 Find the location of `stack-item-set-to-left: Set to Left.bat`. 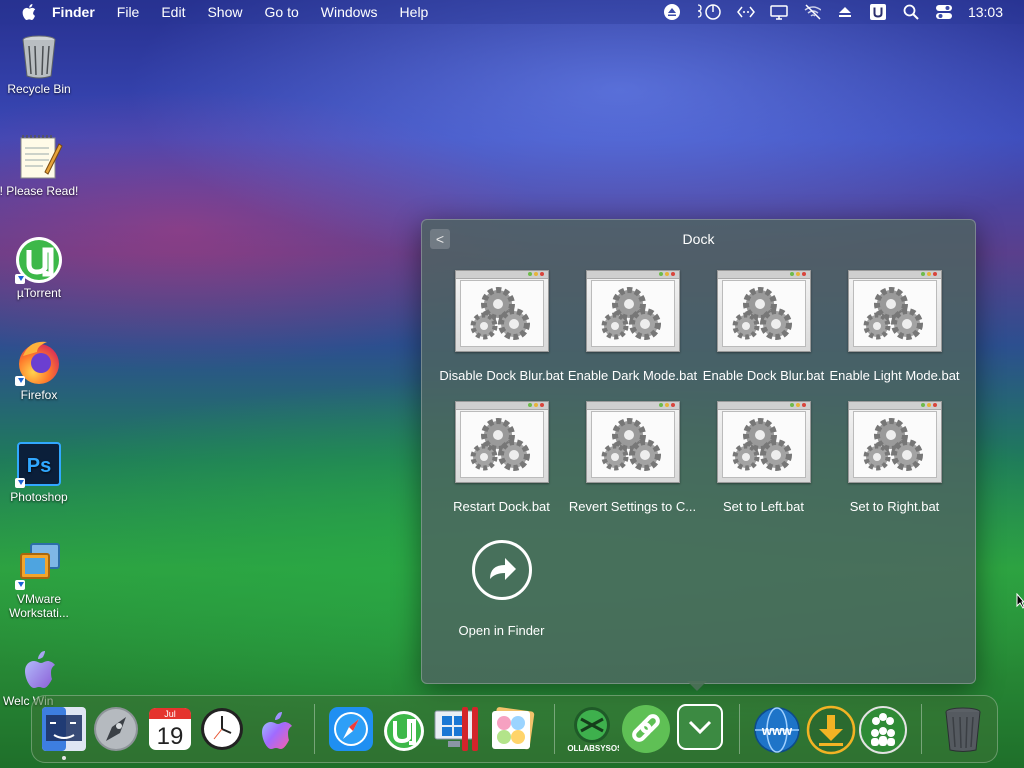

stack-item-set-to-left: Set to Left.bat is located at coordinates (763, 457).